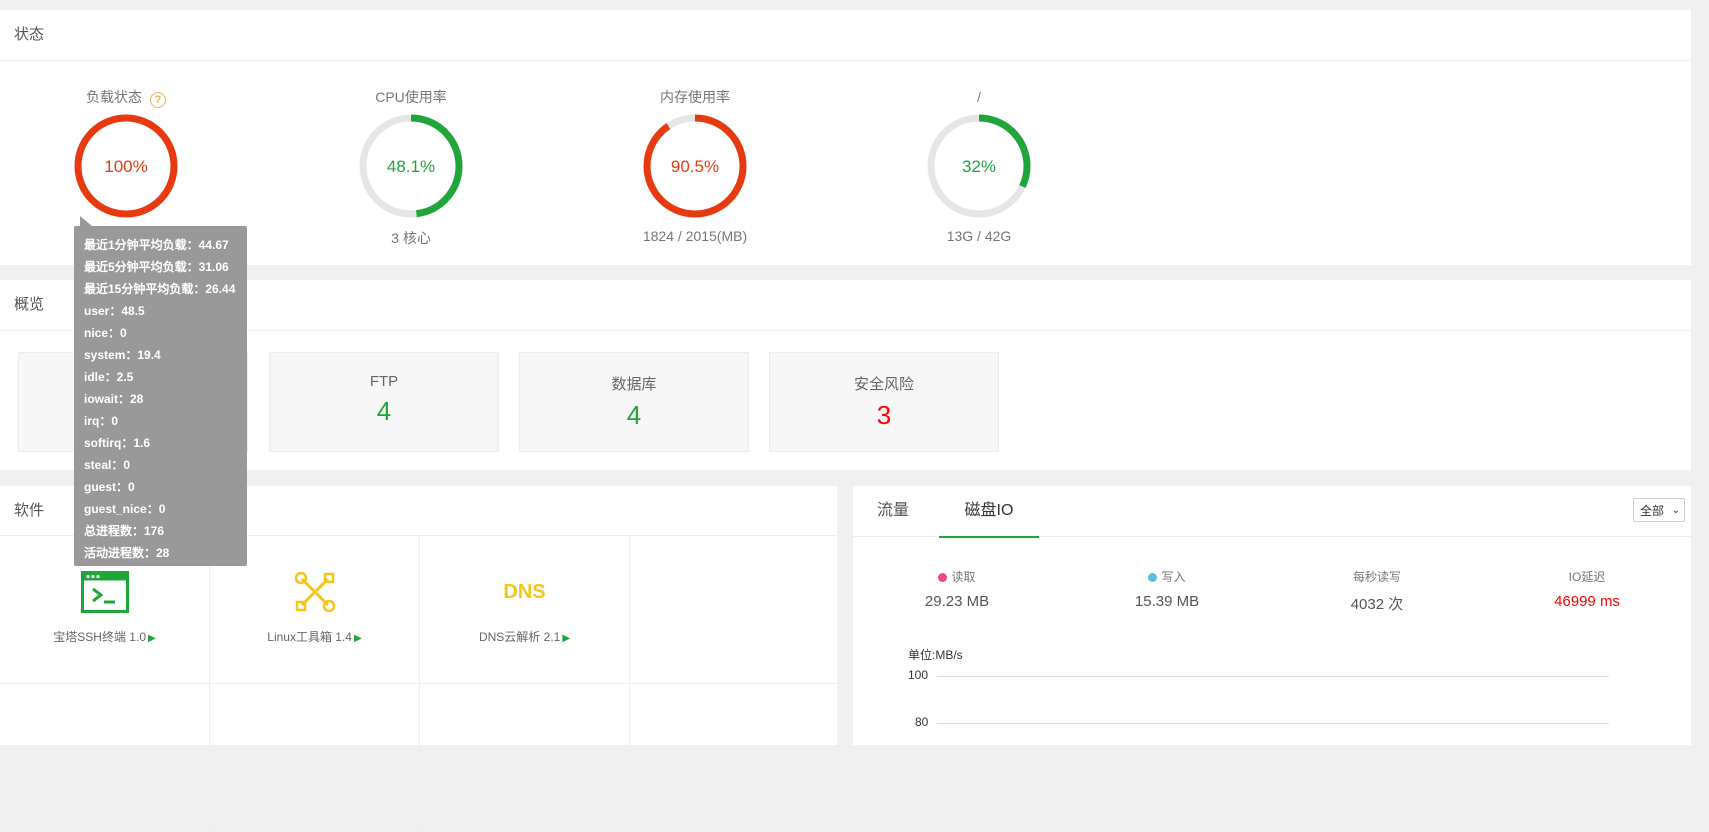 The height and width of the screenshot is (832, 1709). What do you see at coordinates (1377, 591) in the screenshot?
I see `stat-iops: 每秒读写 4032 次` at bounding box center [1377, 591].